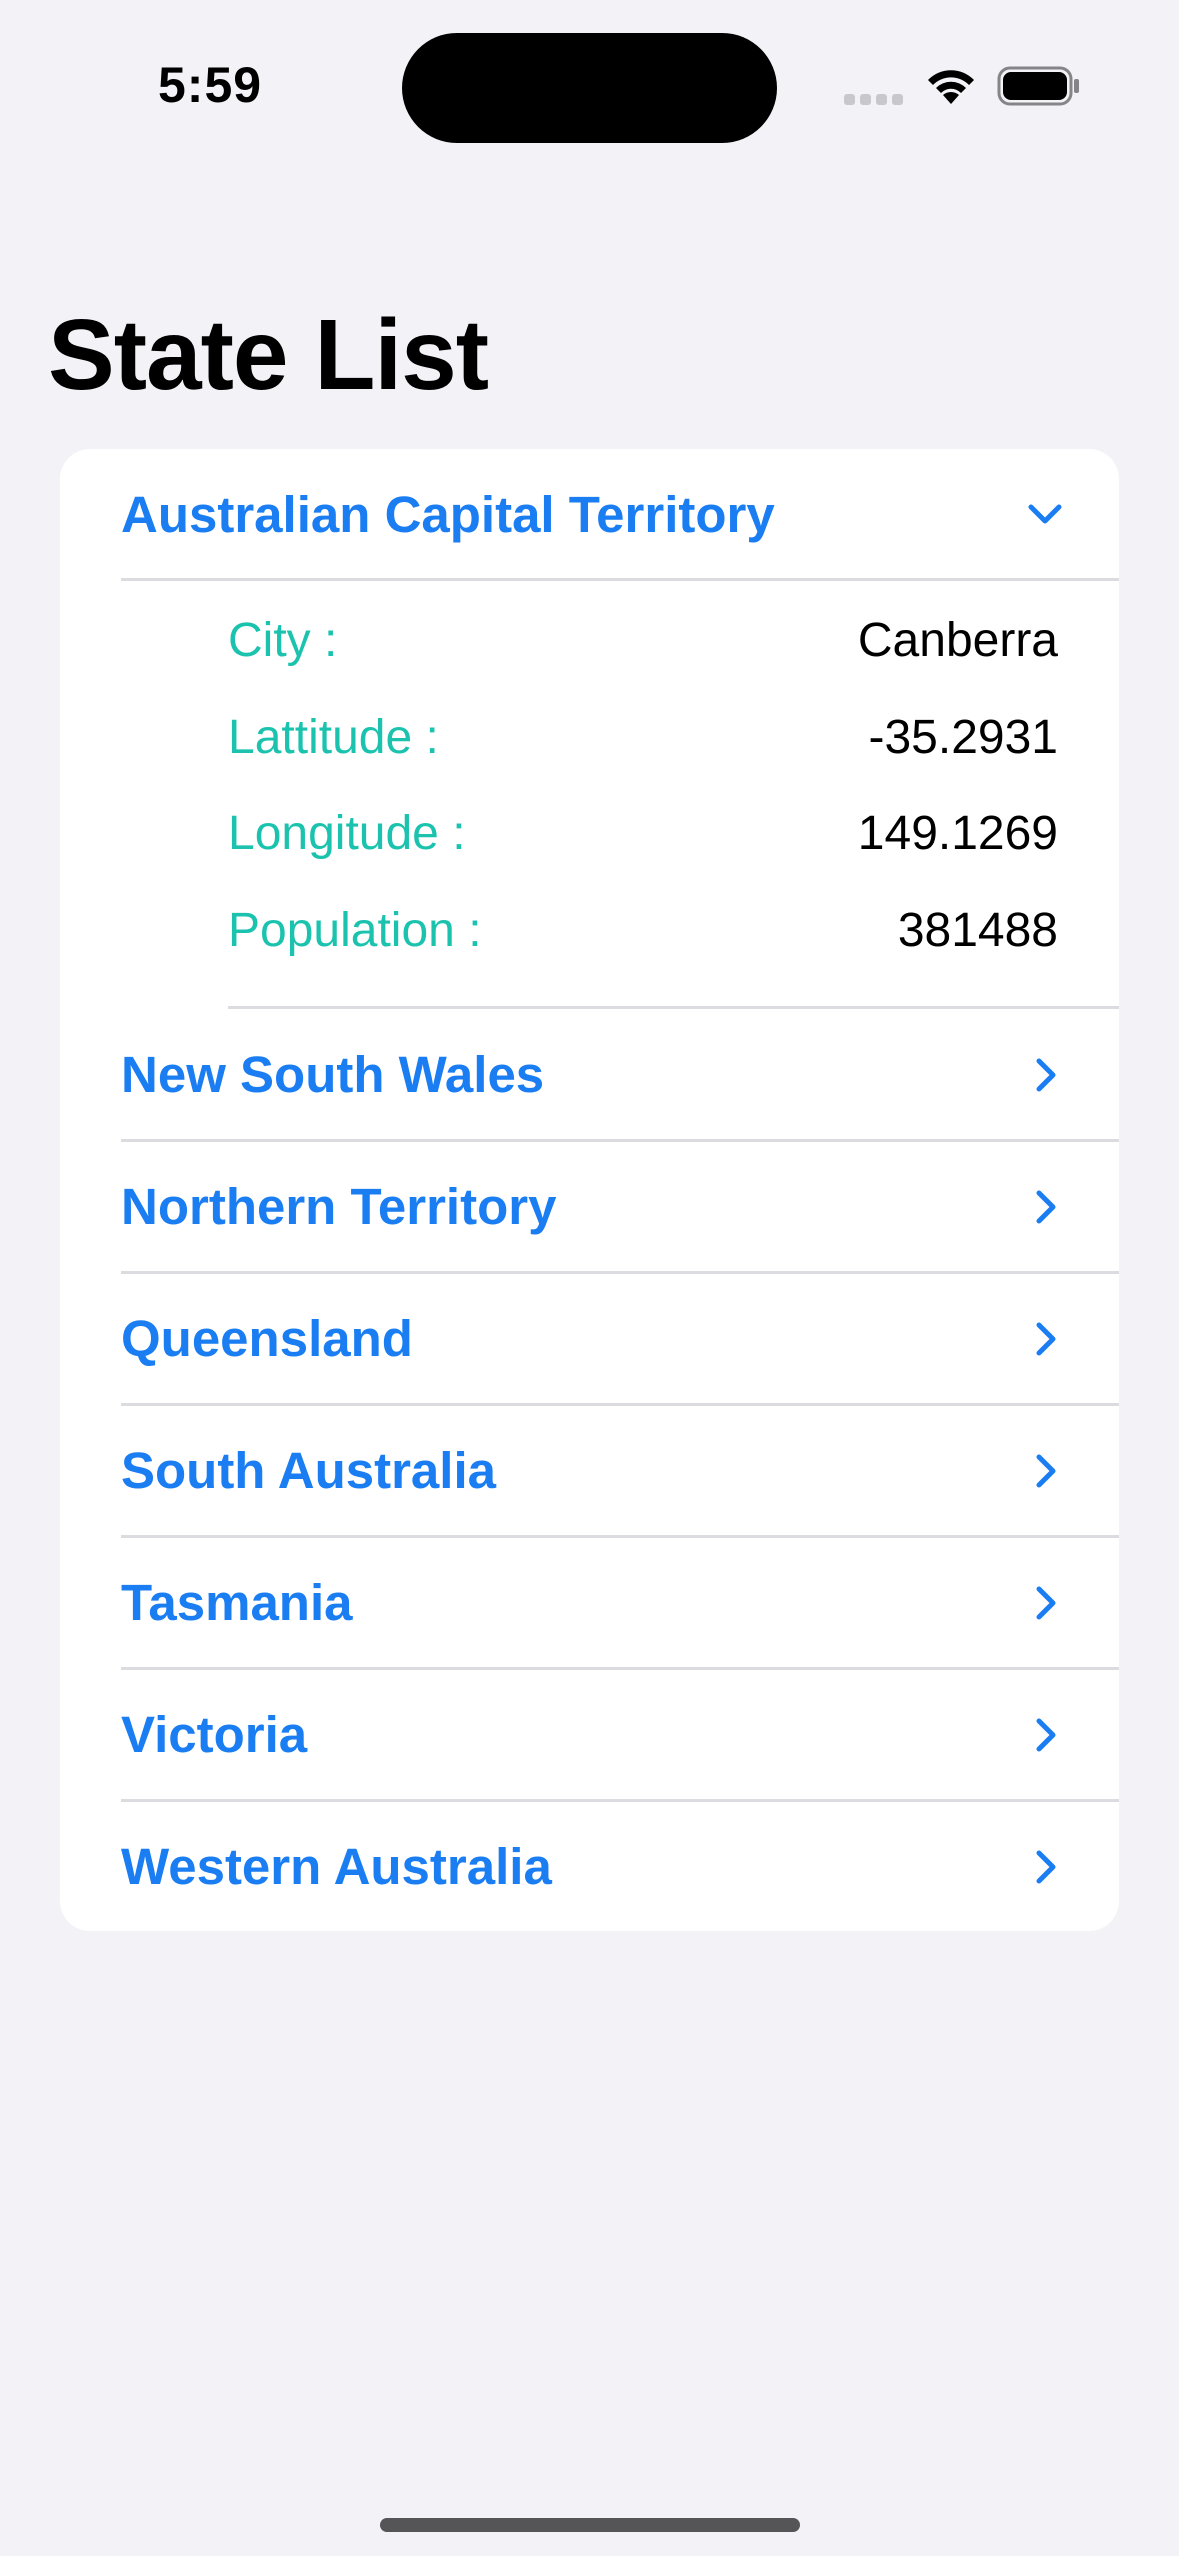 This screenshot has height=2556, width=1179. I want to click on row-divider, so click(620, 579).